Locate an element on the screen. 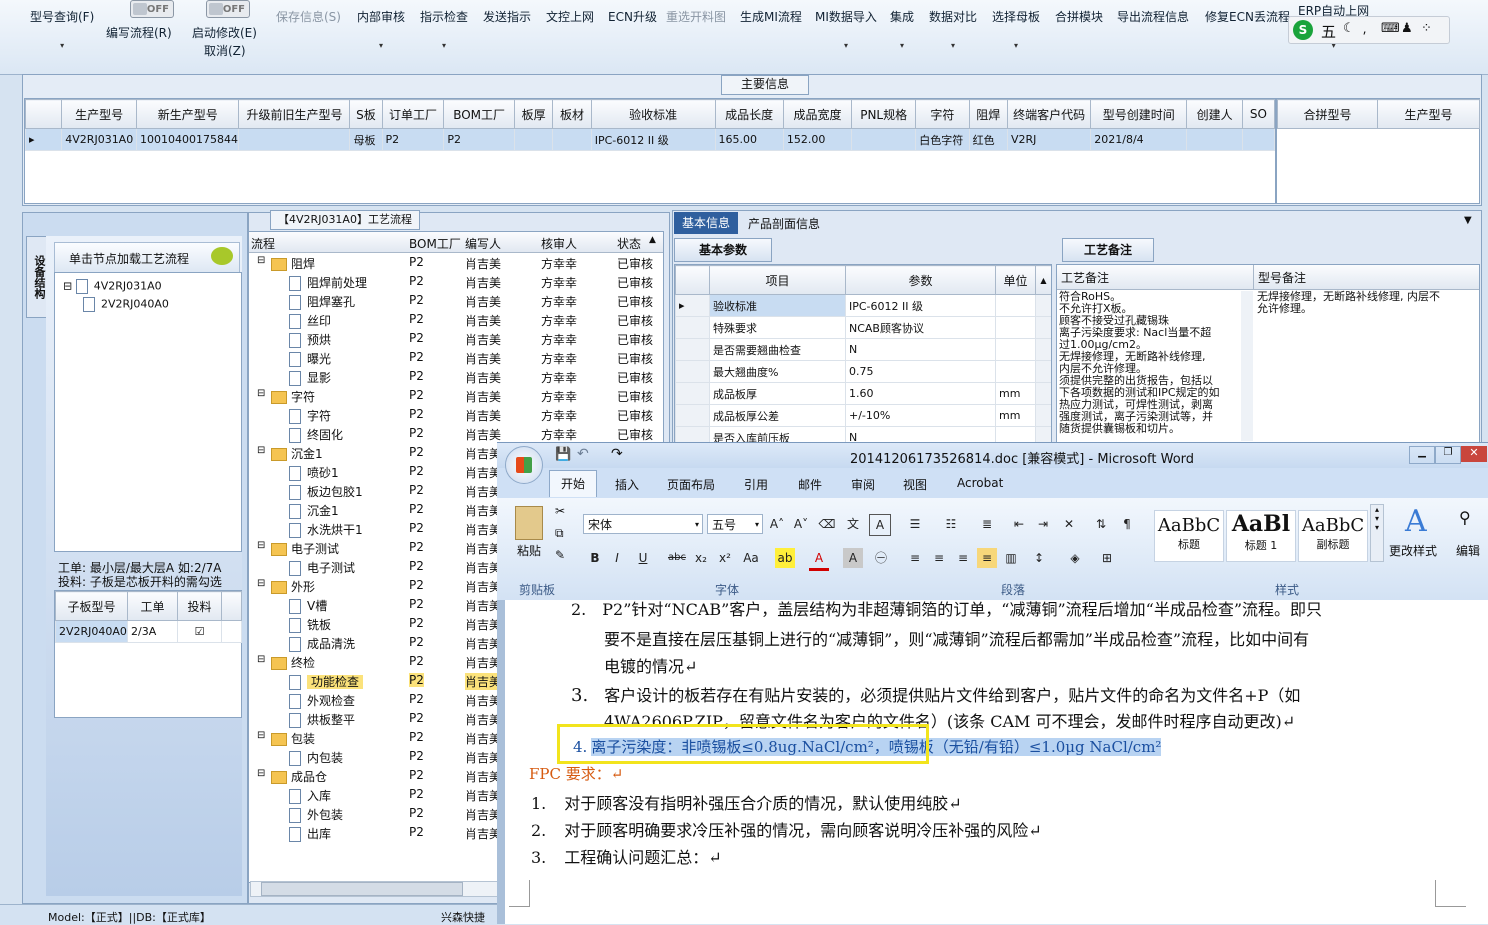 The width and height of the screenshot is (1488, 925). paste-icon is located at coordinates (529, 523).